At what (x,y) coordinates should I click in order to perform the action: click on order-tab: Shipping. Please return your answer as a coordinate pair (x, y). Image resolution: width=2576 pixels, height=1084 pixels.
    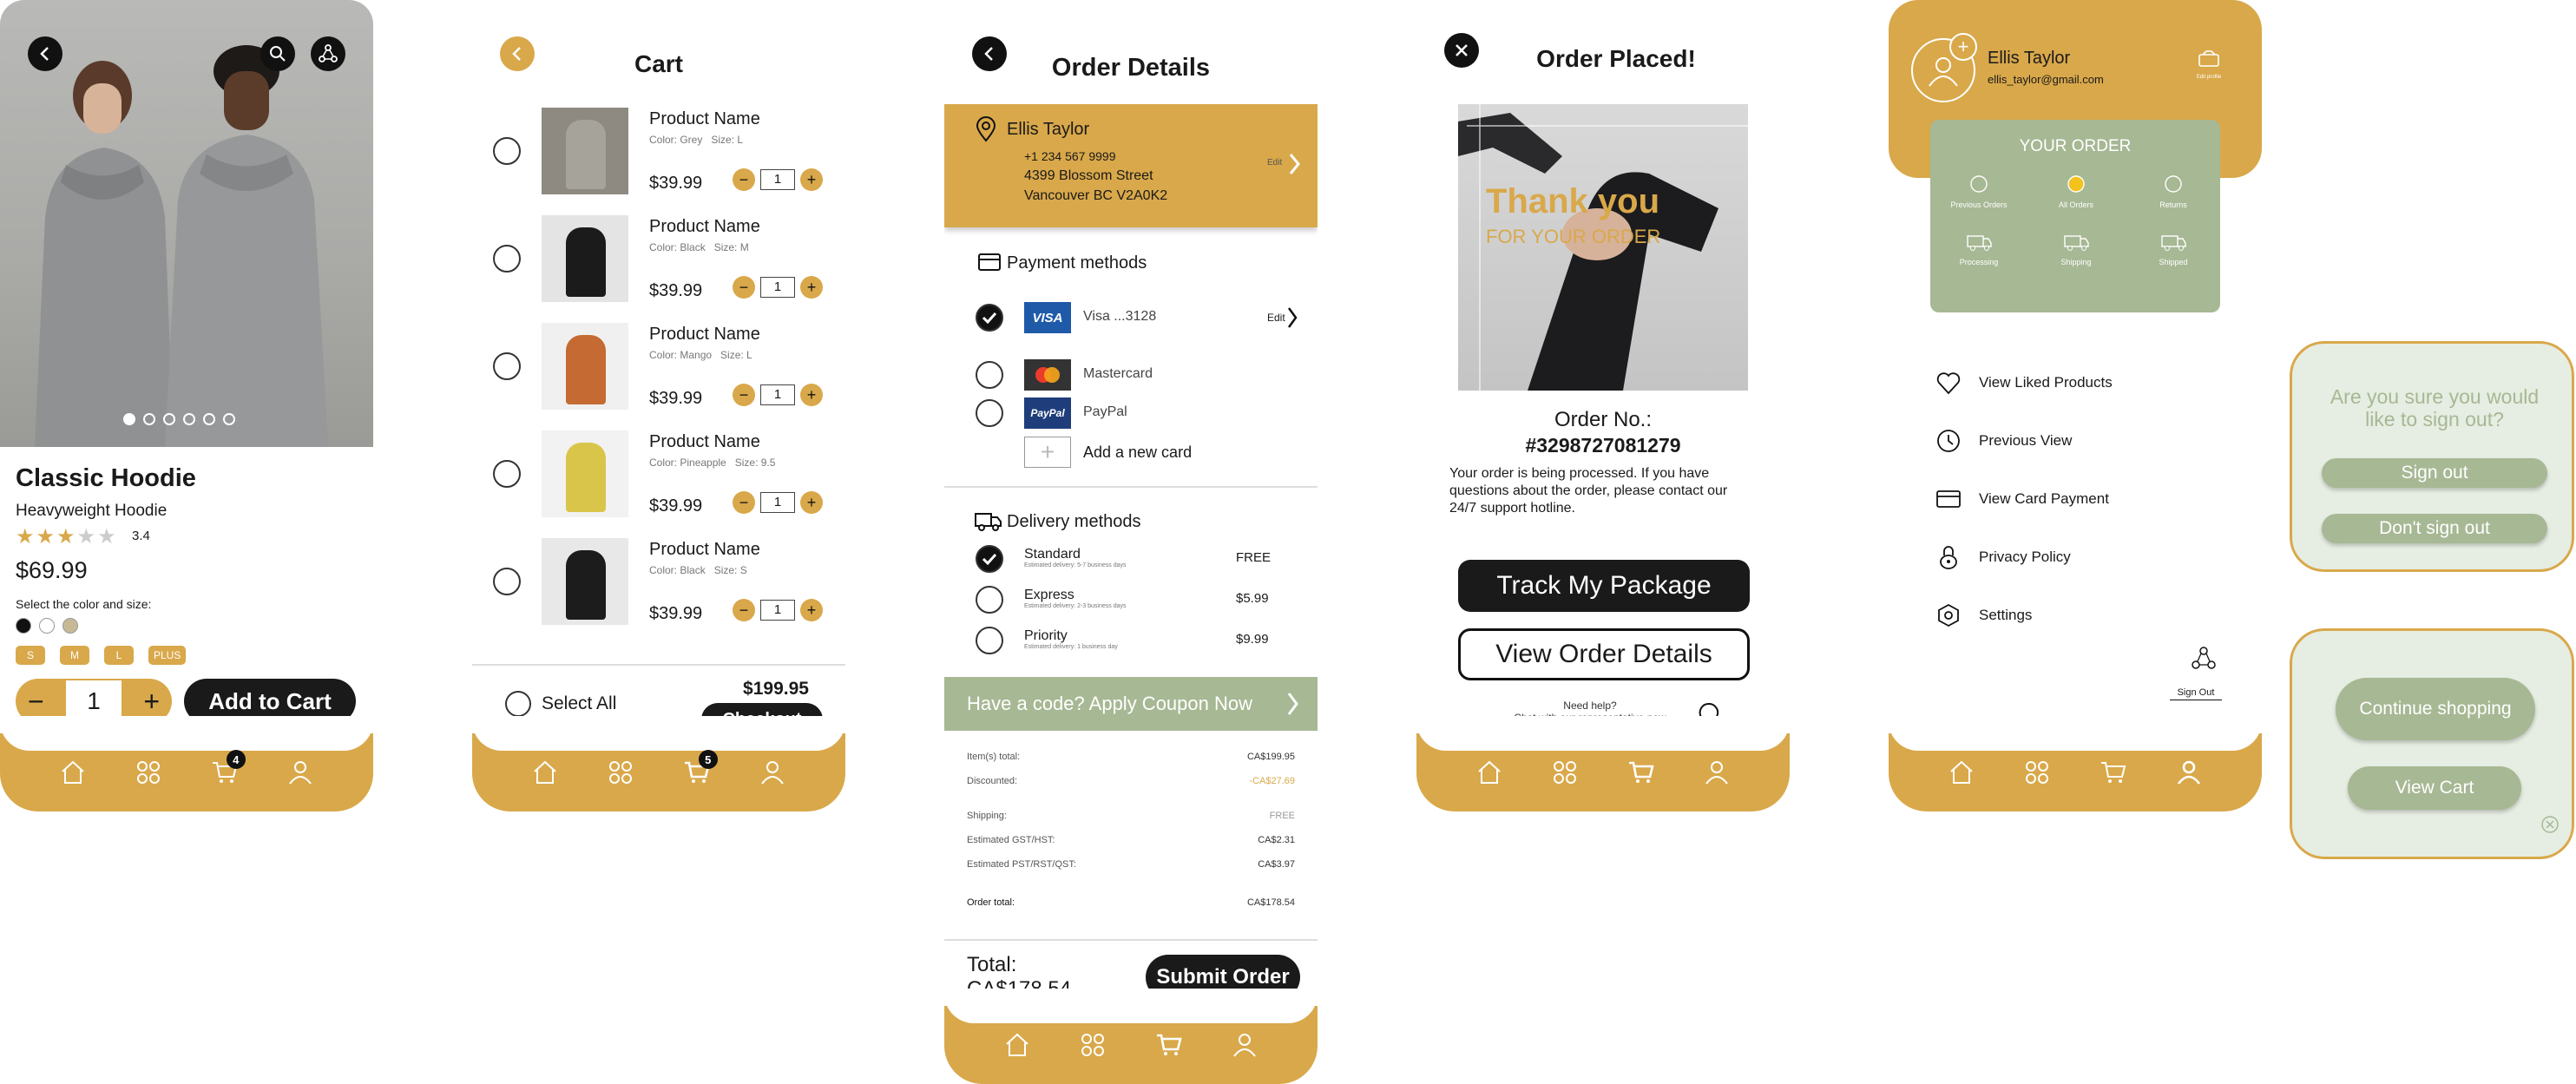
    Looking at the image, I should click on (2076, 247).